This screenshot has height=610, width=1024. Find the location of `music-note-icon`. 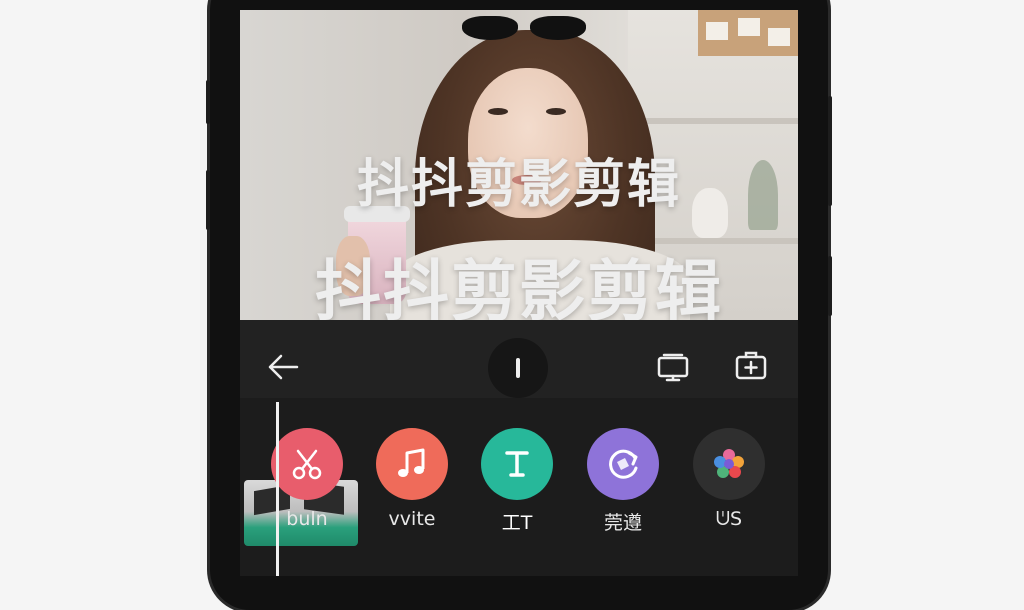

music-note-icon is located at coordinates (411, 462).